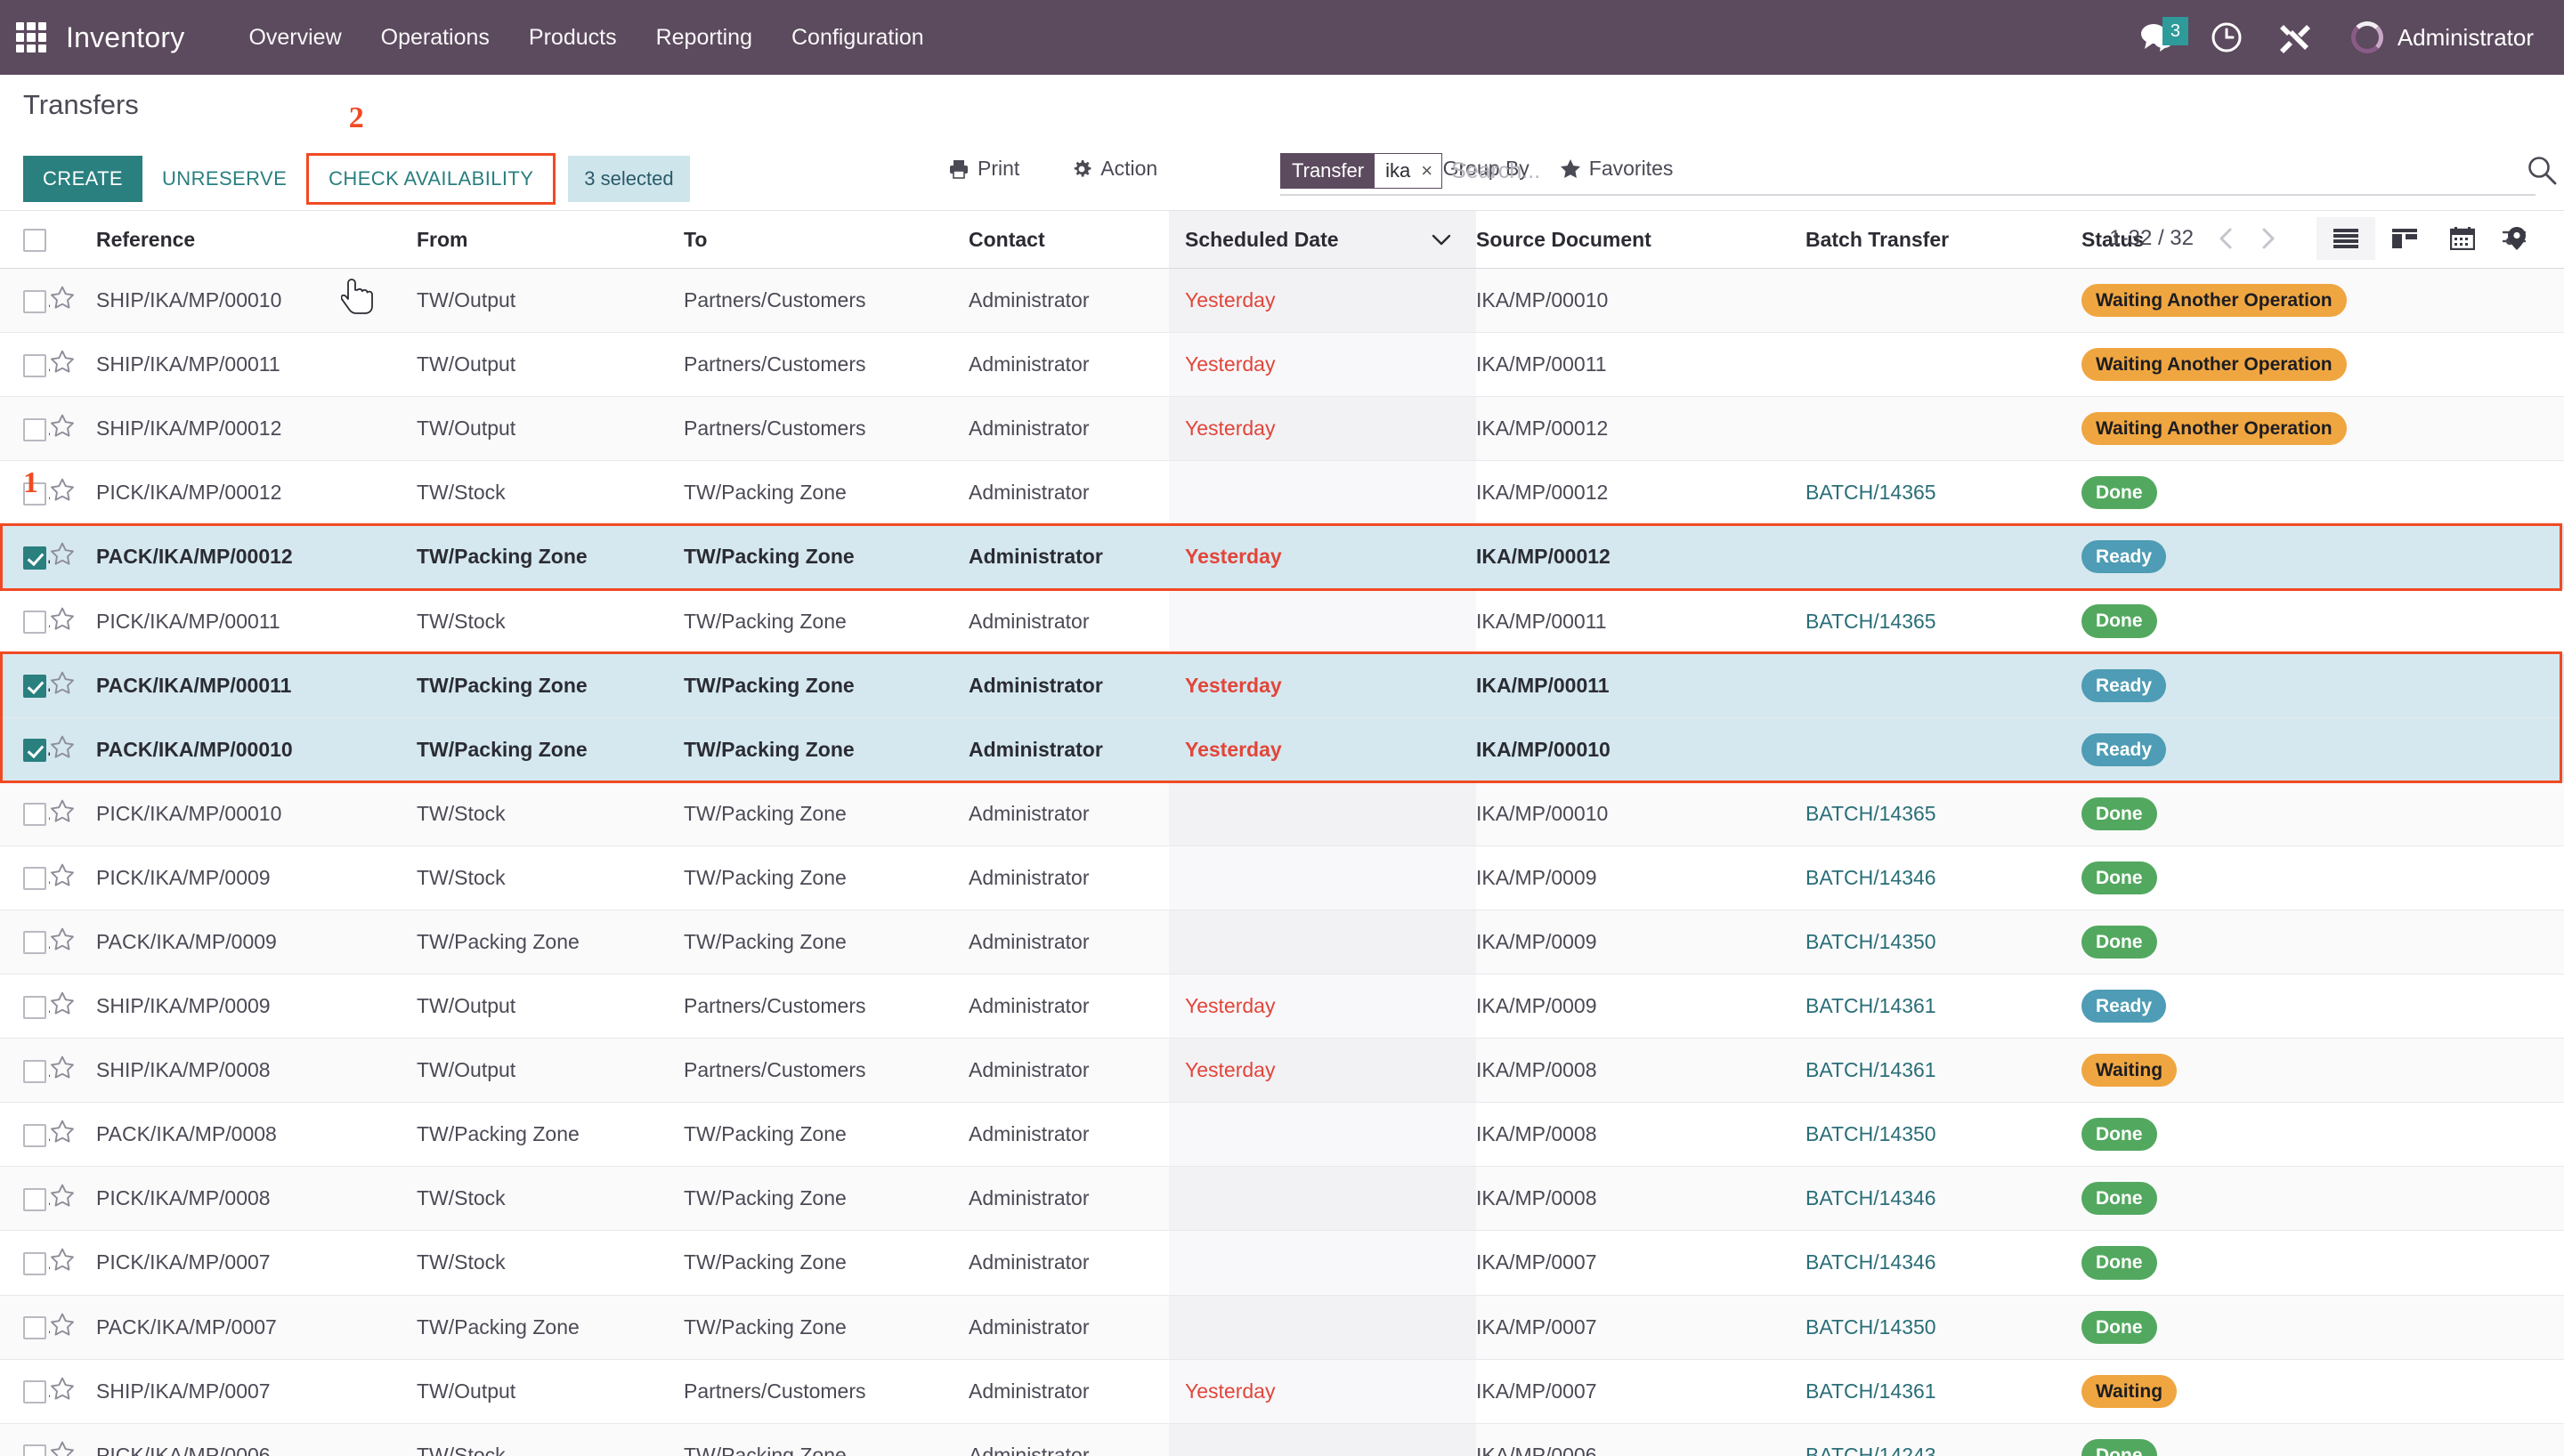 This screenshot has width=2564, height=1456. I want to click on selected-count-badge: 3 selected, so click(629, 179).